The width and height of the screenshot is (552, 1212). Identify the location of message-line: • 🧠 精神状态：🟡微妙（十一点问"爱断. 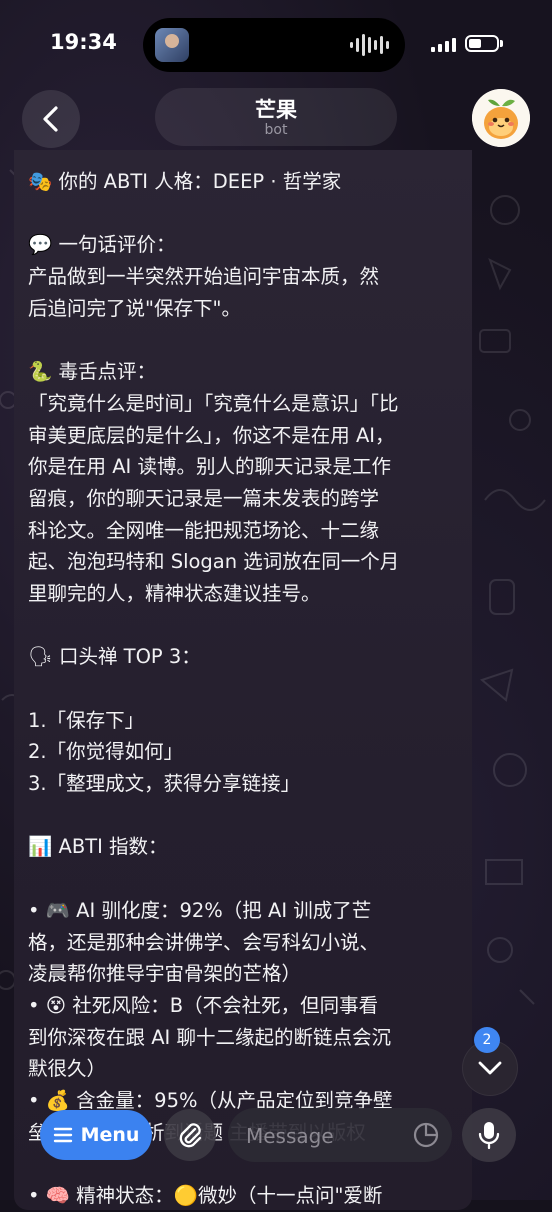
(205, 1195).